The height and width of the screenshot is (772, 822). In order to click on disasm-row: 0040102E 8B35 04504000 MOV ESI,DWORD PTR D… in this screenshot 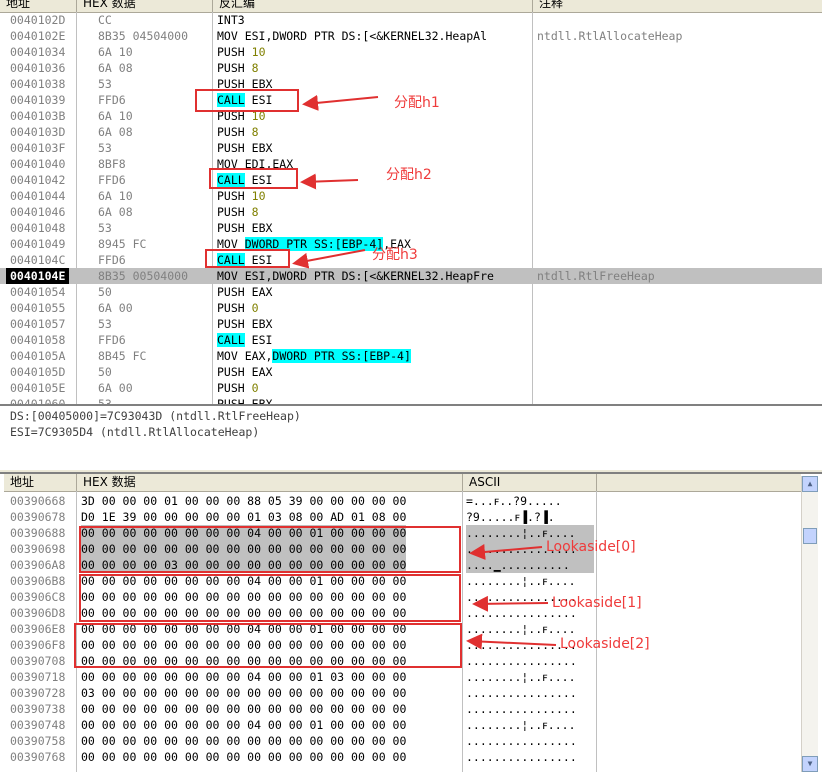, I will do `click(411, 36)`.